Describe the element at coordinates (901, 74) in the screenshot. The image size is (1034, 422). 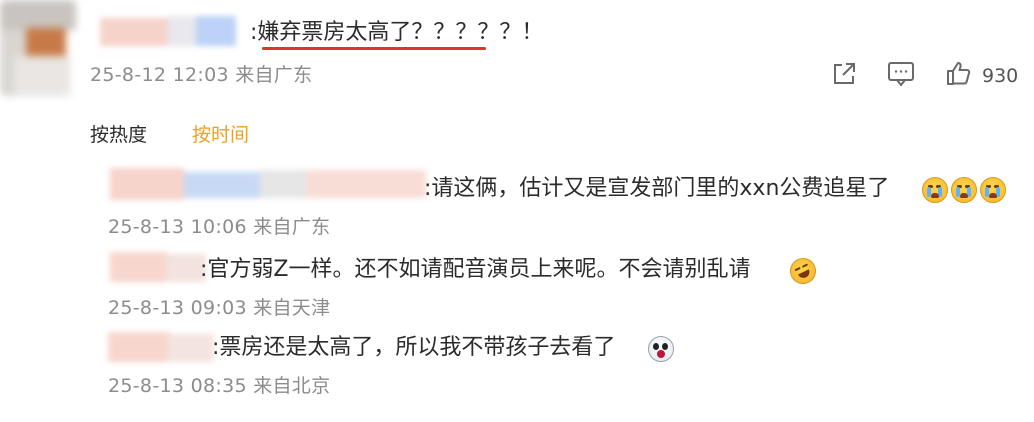
I see `comment-icon` at that location.